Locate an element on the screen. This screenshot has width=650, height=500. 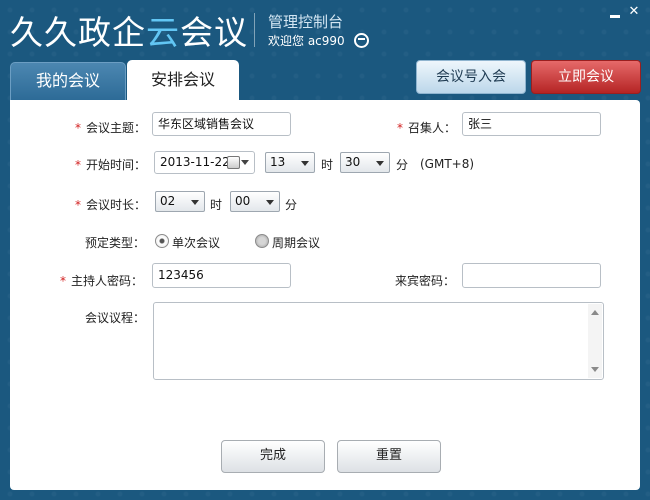
convener-label: * 召集人： is located at coordinates (427, 128).